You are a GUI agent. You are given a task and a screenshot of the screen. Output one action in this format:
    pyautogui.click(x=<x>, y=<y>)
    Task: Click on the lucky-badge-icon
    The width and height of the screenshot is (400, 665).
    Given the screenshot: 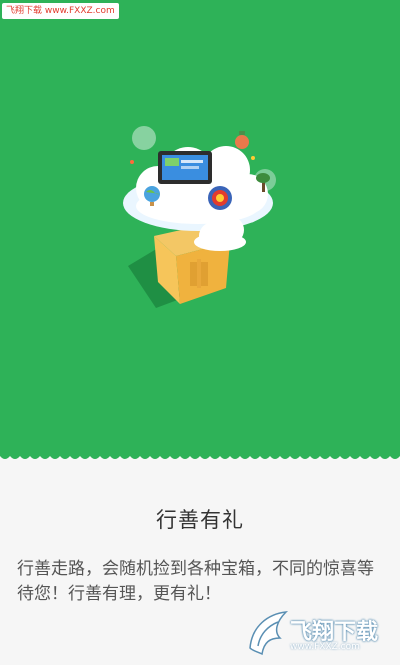 What is the action you would take?
    pyautogui.click(x=220, y=198)
    